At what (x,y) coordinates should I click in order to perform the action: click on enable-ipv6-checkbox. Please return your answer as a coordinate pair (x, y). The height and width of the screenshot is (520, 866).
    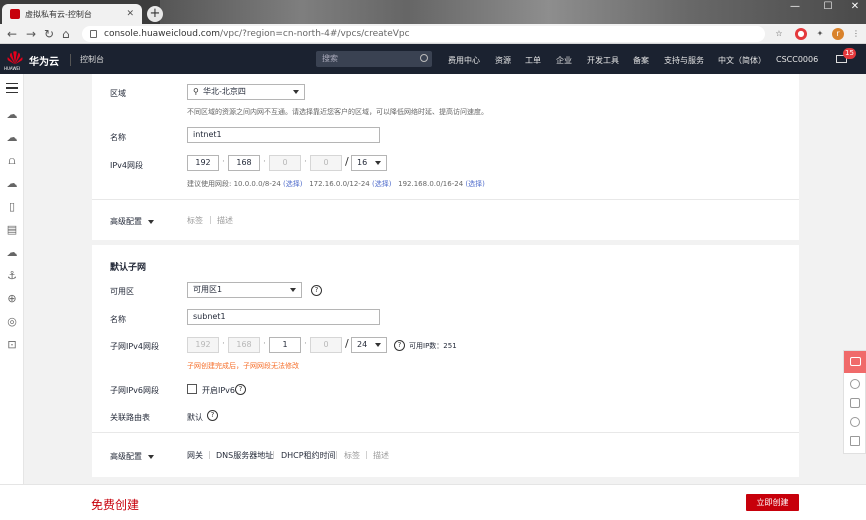
    Looking at the image, I should click on (192, 389).